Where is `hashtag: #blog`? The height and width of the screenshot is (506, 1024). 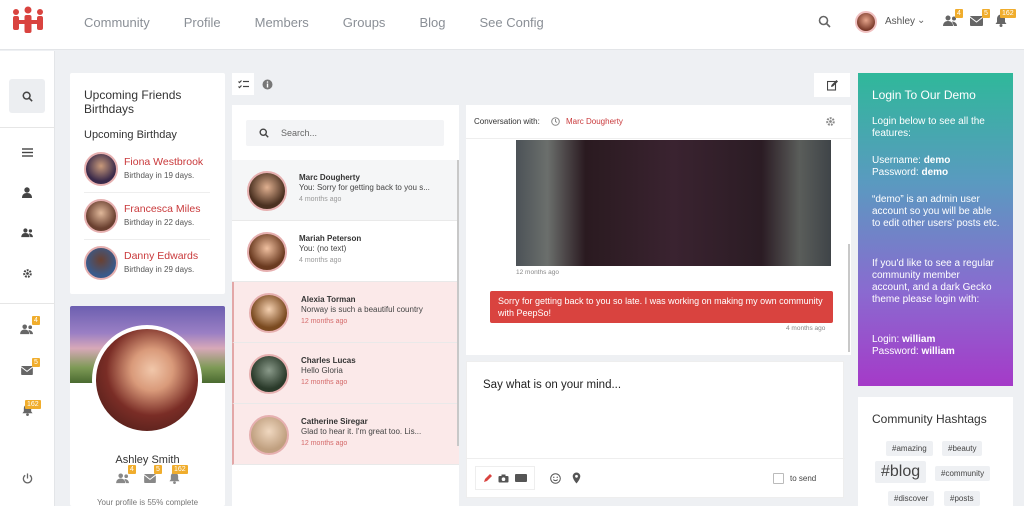
hashtag: #blog is located at coordinates (901, 472).